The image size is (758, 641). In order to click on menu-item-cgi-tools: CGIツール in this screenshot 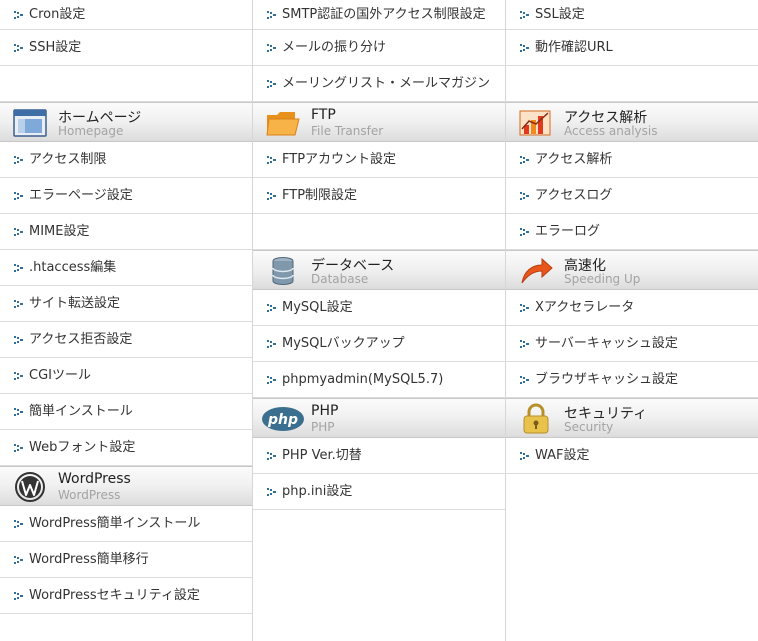, I will do `click(126, 376)`.